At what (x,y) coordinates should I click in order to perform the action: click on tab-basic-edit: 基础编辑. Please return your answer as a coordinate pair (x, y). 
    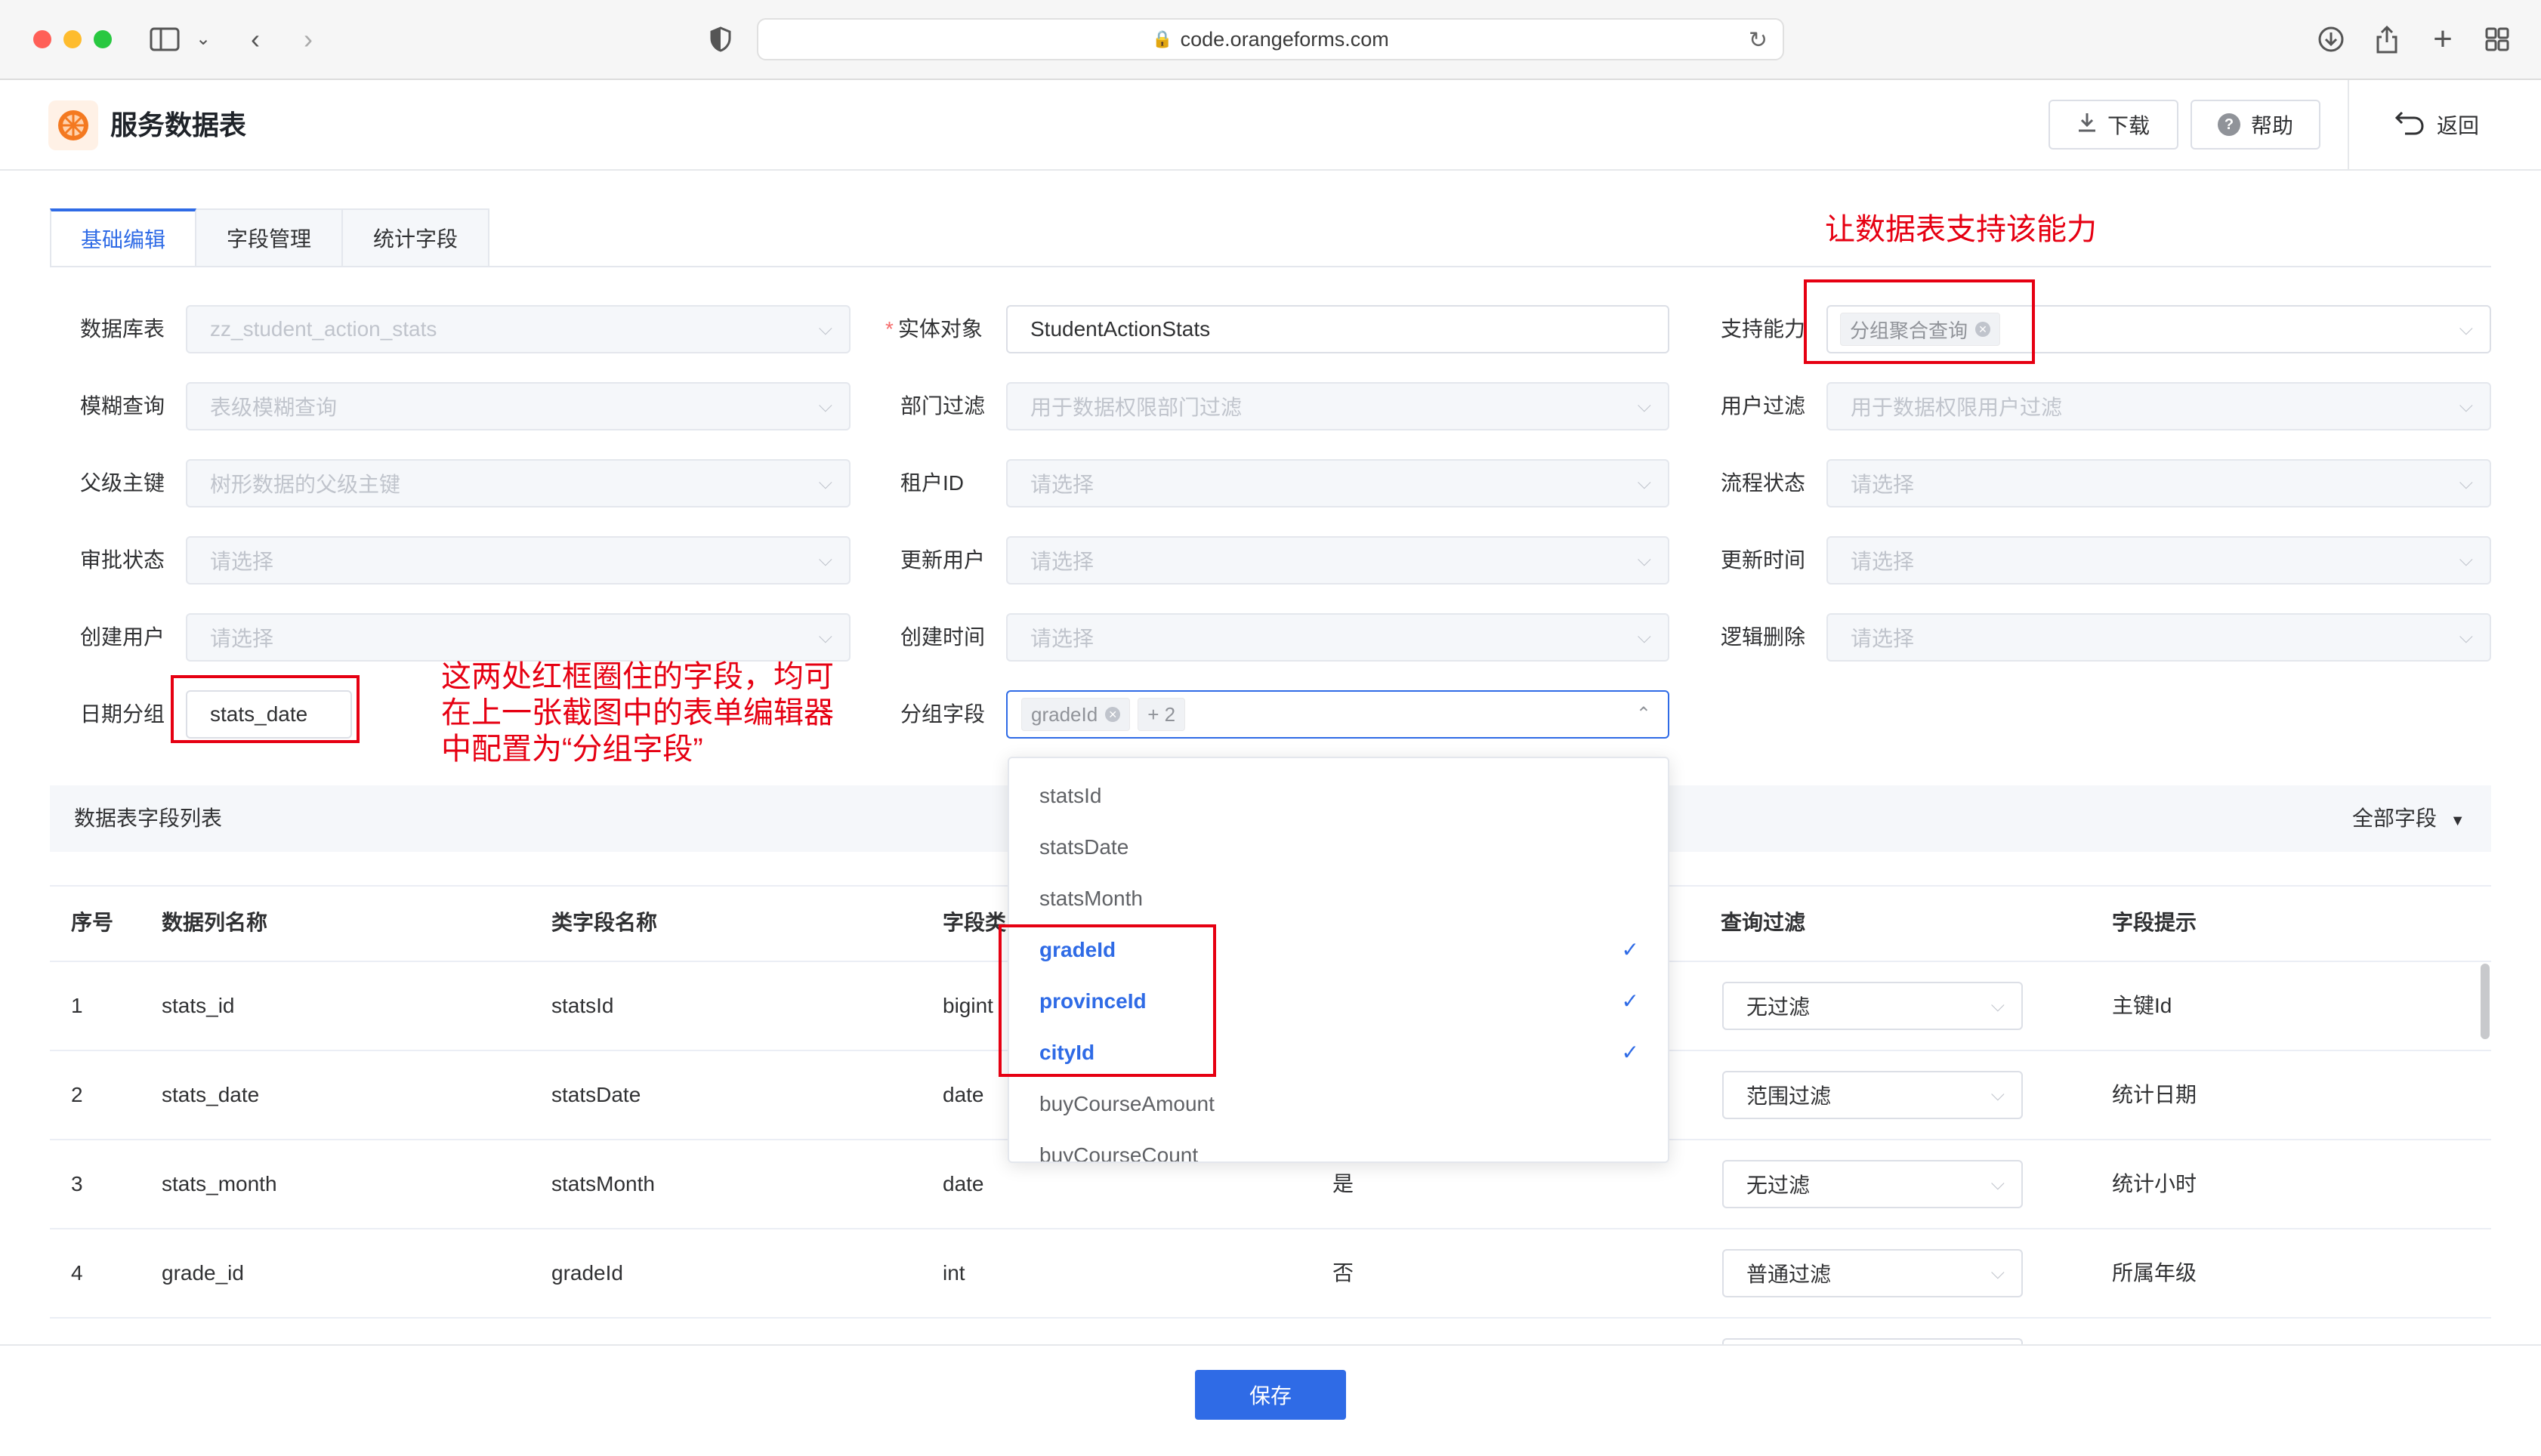
    Looking at the image, I should click on (123, 237).